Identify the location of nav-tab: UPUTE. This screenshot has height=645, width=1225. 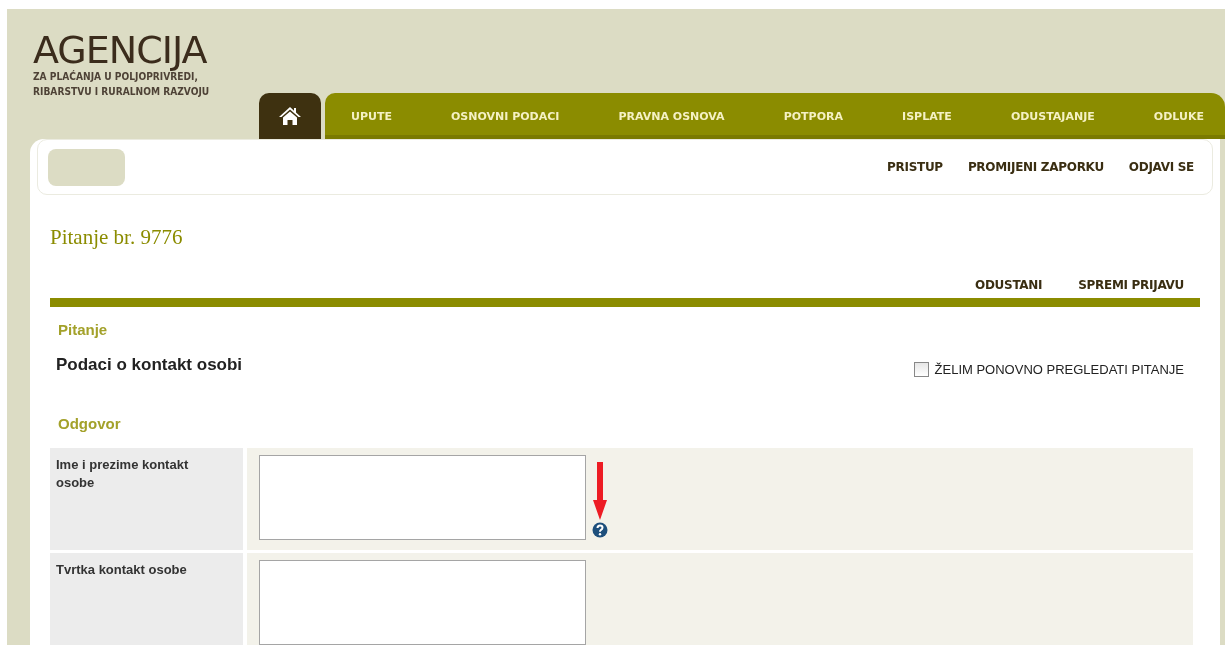
(371, 116).